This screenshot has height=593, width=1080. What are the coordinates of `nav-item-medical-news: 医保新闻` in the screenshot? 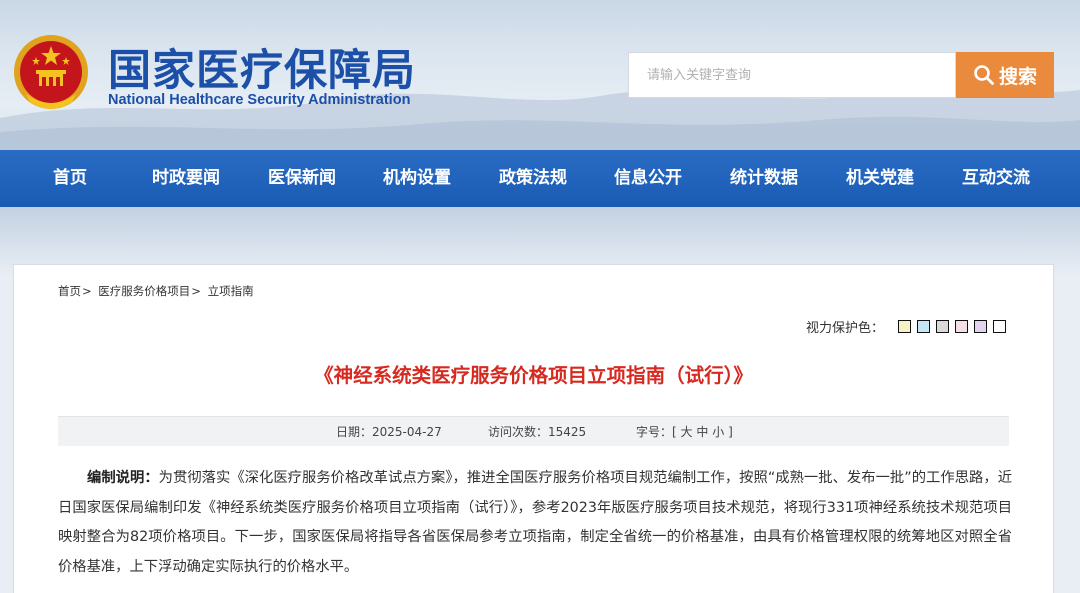 It's located at (302, 178).